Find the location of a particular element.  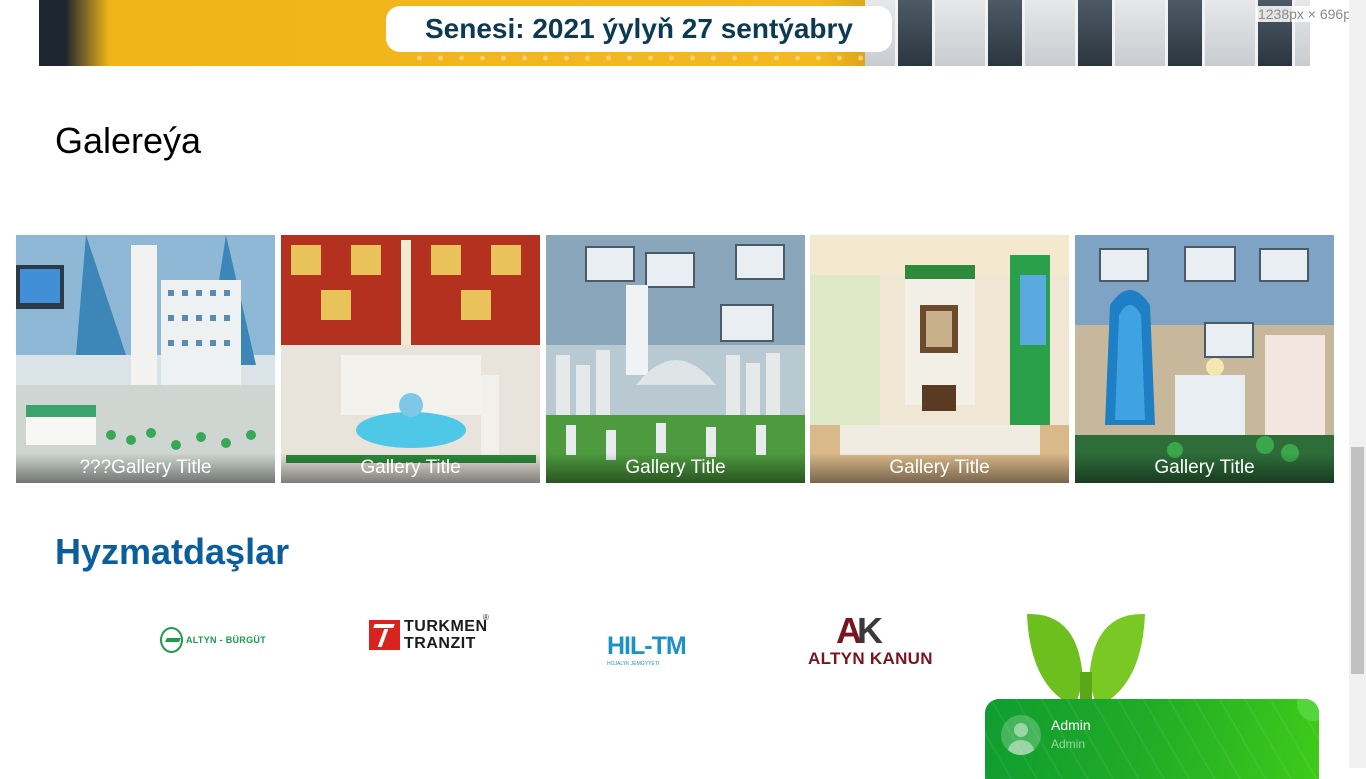

banner-building-photo is located at coordinates (1087, 33).